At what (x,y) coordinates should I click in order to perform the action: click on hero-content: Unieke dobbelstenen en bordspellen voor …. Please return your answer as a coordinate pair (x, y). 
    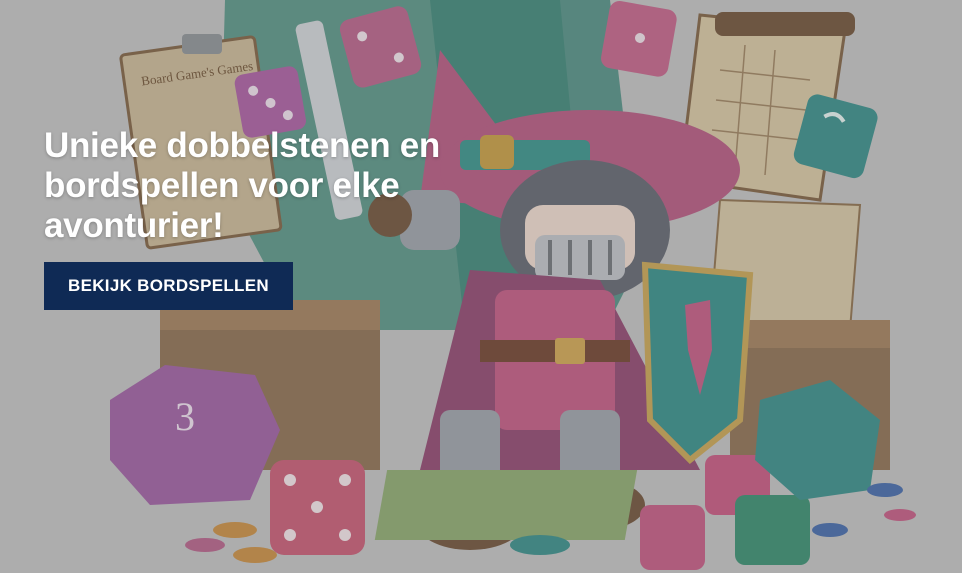
    Looking at the image, I should click on (259, 218).